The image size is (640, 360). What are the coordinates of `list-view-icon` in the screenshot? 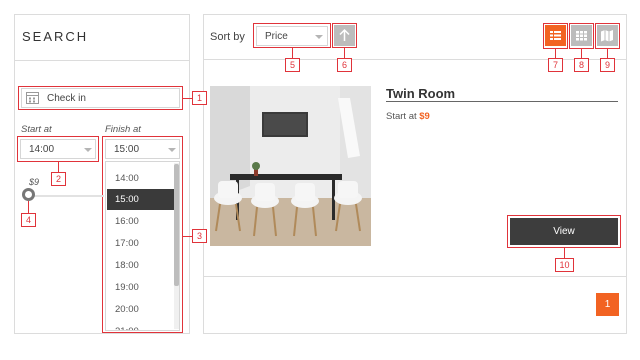 It's located at (555, 35).